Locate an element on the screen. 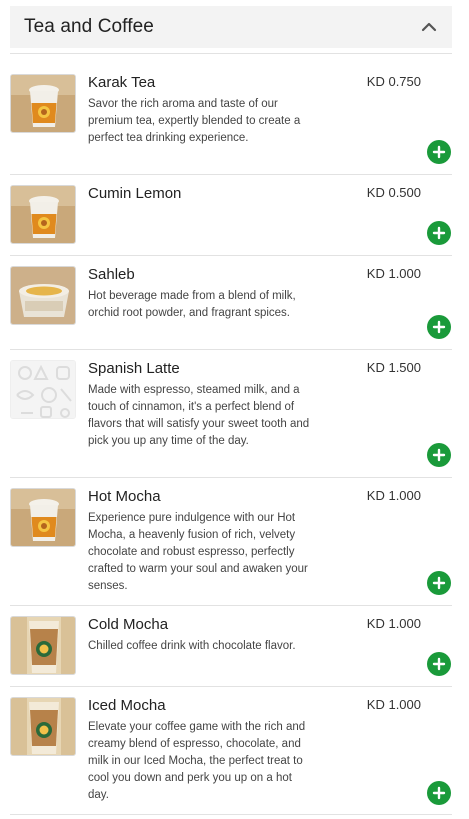 This screenshot has width=469, height=819. item-price: KD 0.500 is located at coordinates (393, 192).